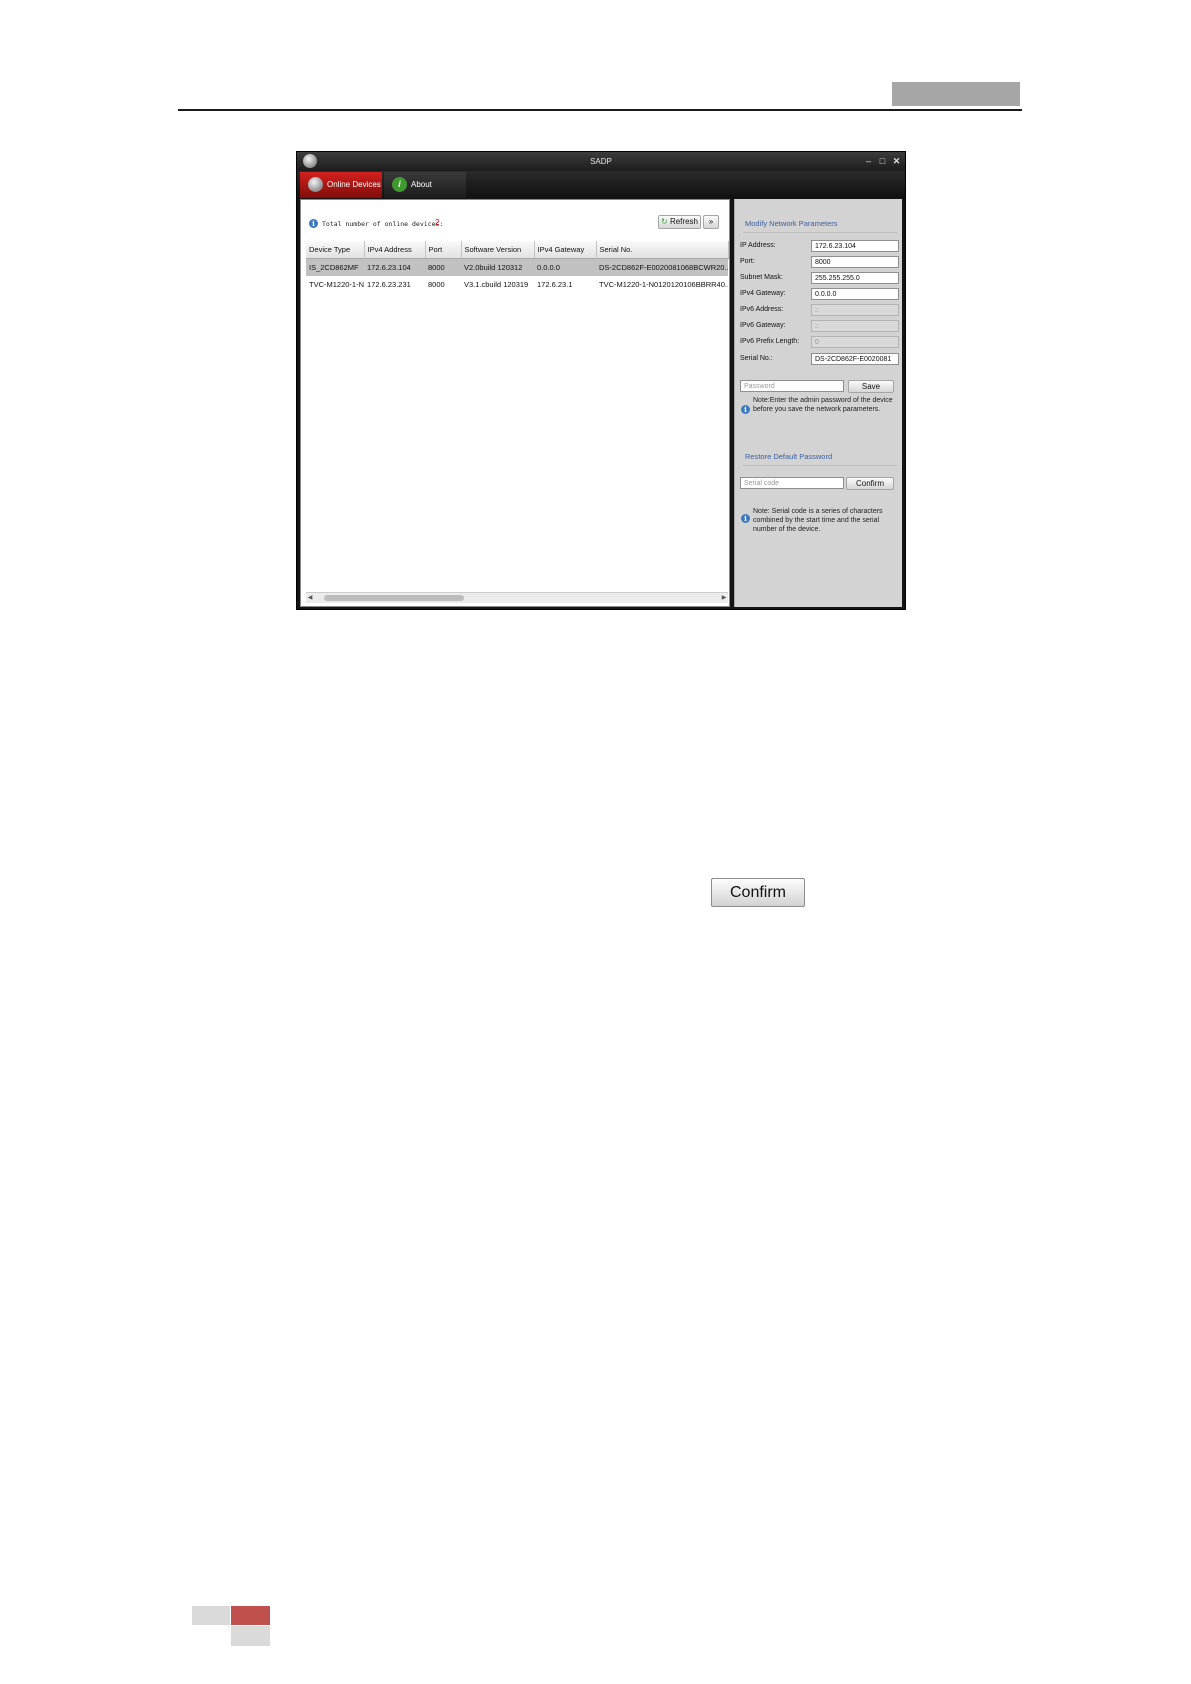 This screenshot has width=1191, height=1684. I want to click on password-input: Password, so click(792, 386).